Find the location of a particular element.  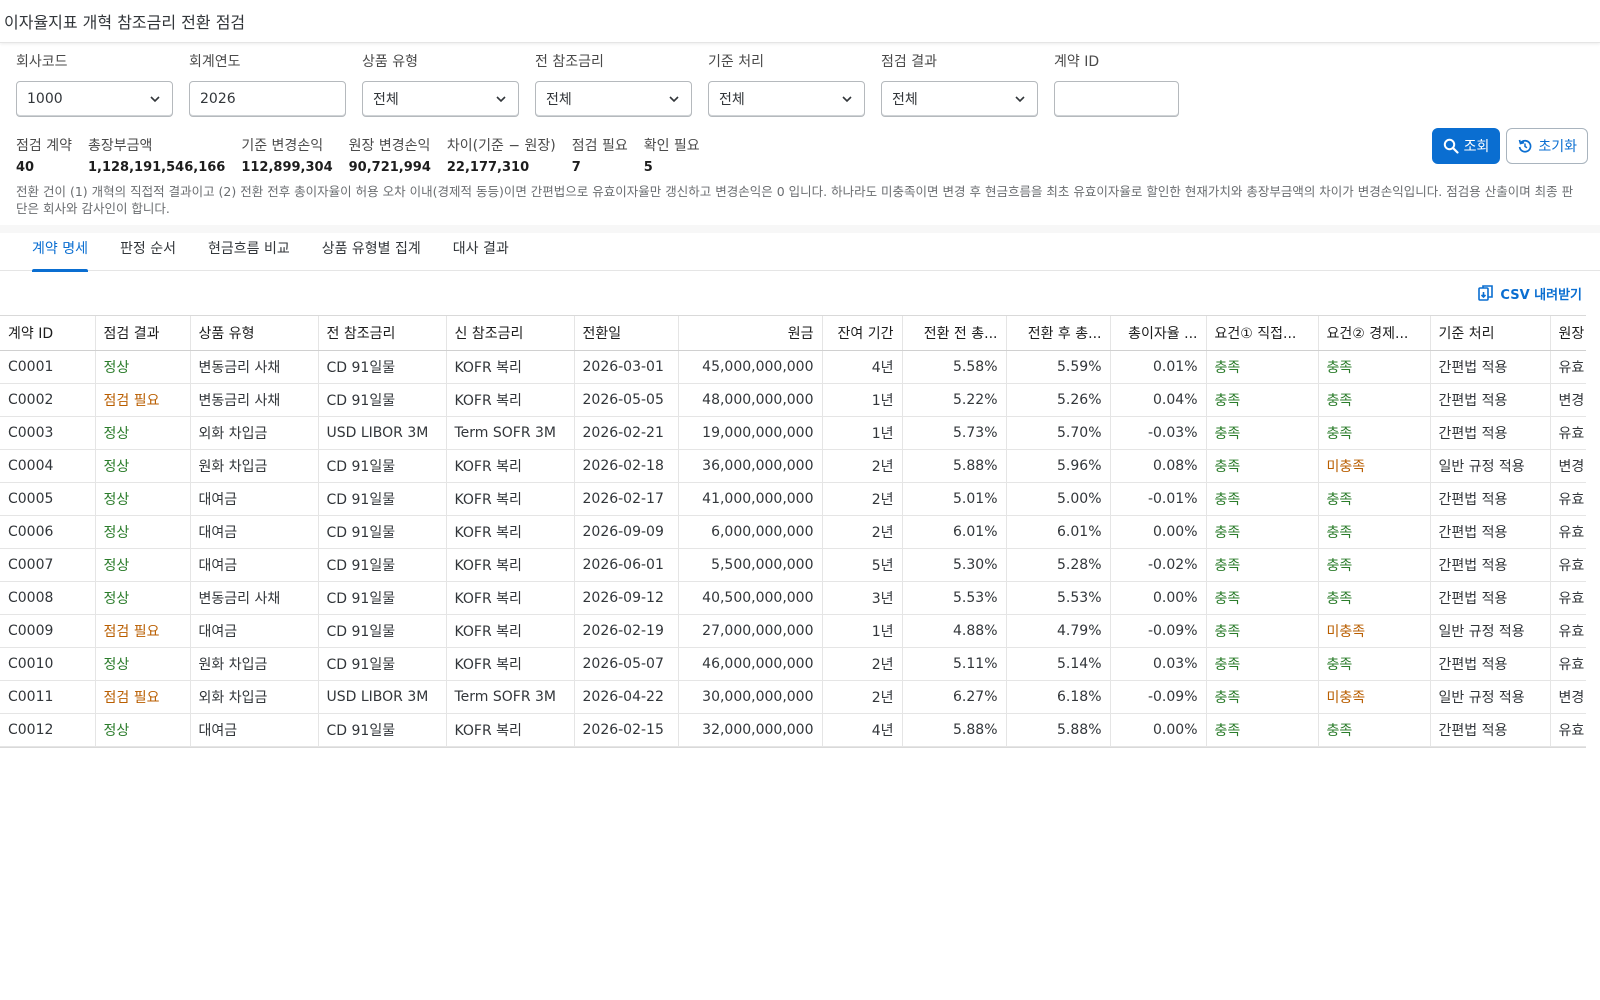

filter-field: 전 참조금리전체 is located at coordinates (613, 84).